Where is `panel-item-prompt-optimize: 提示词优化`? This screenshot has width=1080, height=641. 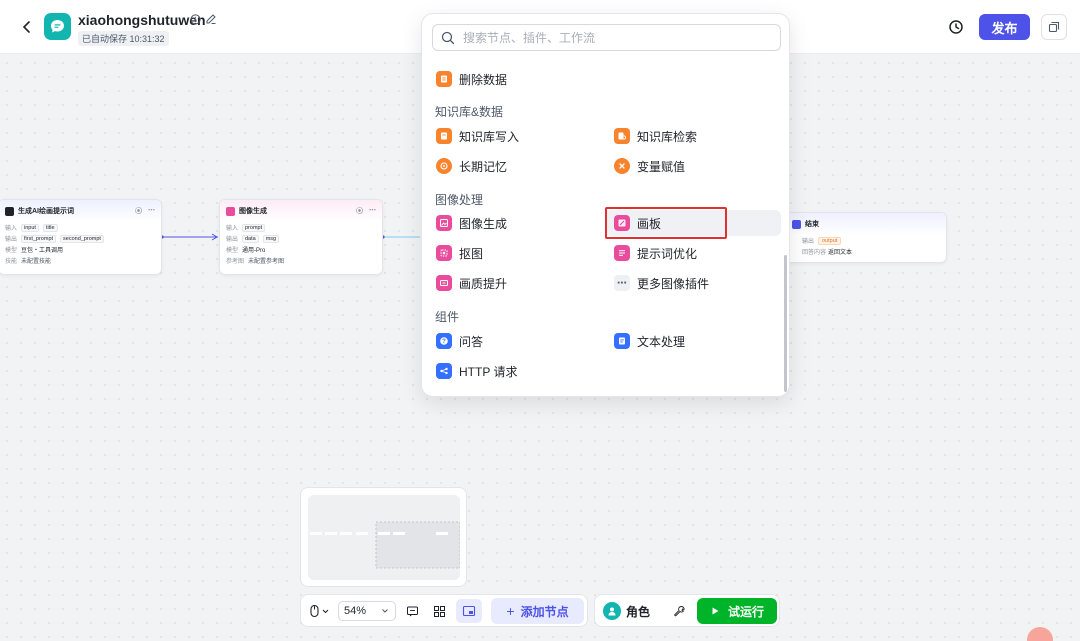
panel-item-prompt-optimize: 提示词优化 is located at coordinates (648, 253).